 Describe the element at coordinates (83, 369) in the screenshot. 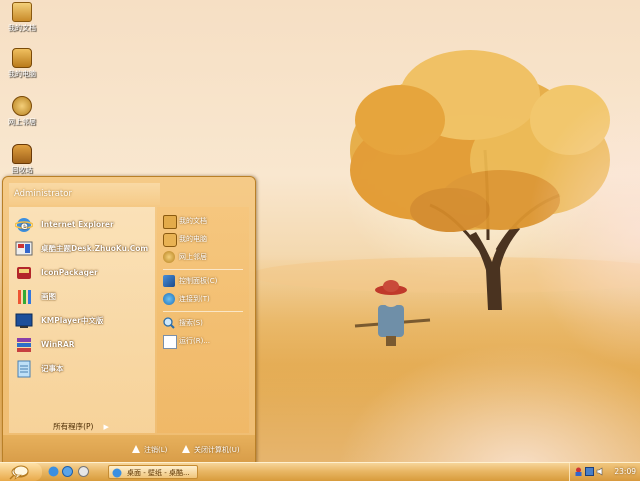

I see `program-notepad: 记事本` at that location.